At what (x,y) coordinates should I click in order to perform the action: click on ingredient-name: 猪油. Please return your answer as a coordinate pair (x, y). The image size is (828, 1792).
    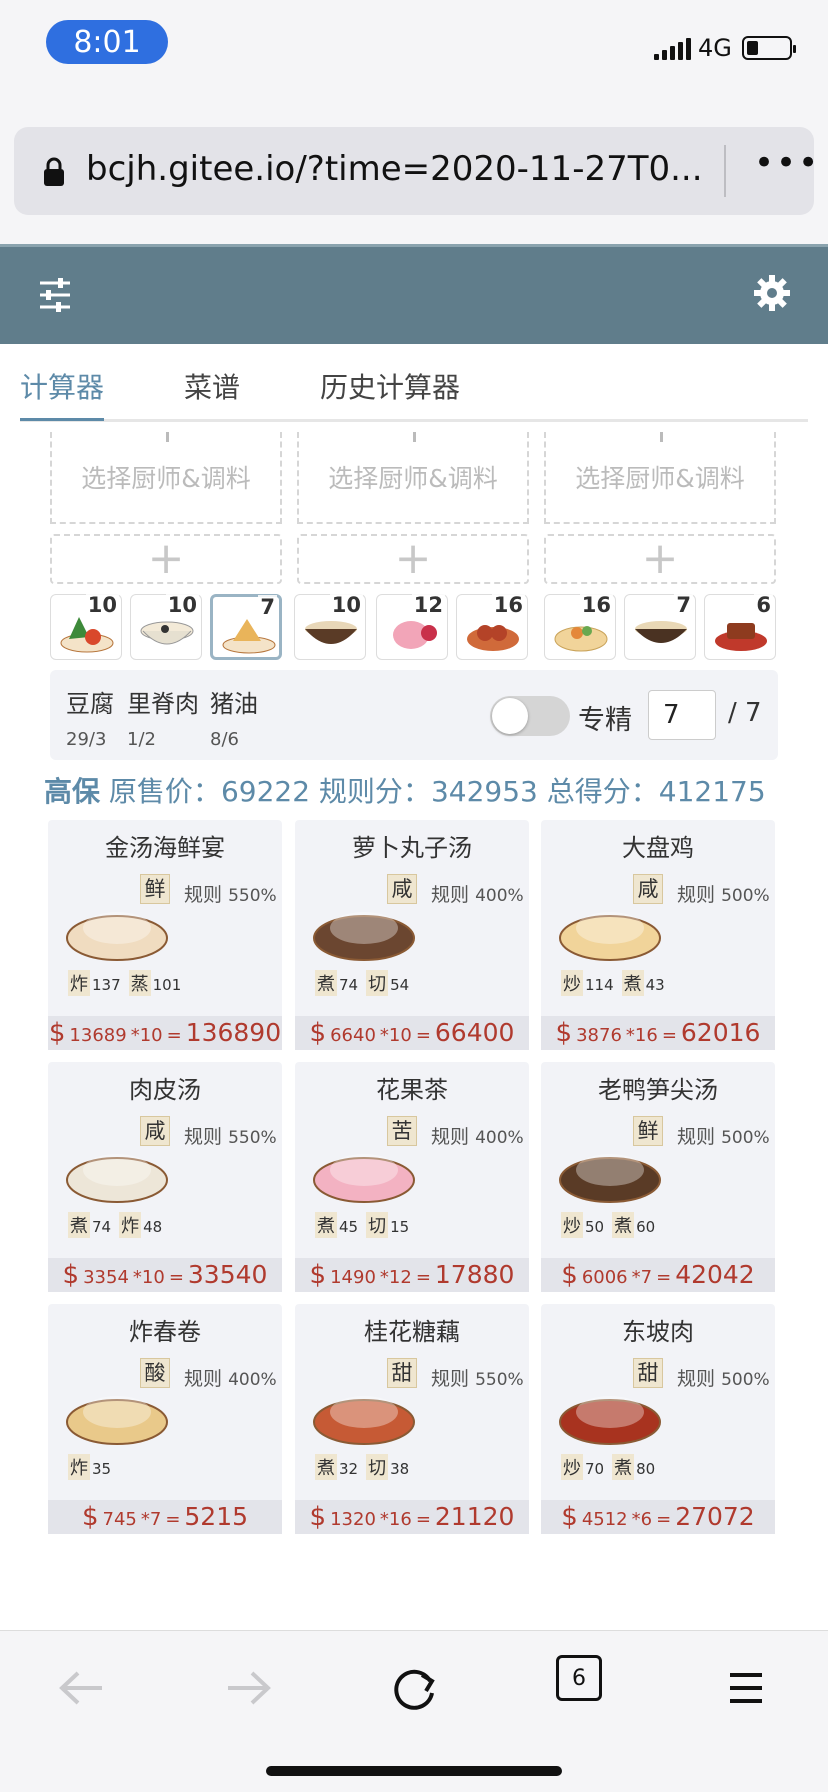
    Looking at the image, I should click on (234, 704).